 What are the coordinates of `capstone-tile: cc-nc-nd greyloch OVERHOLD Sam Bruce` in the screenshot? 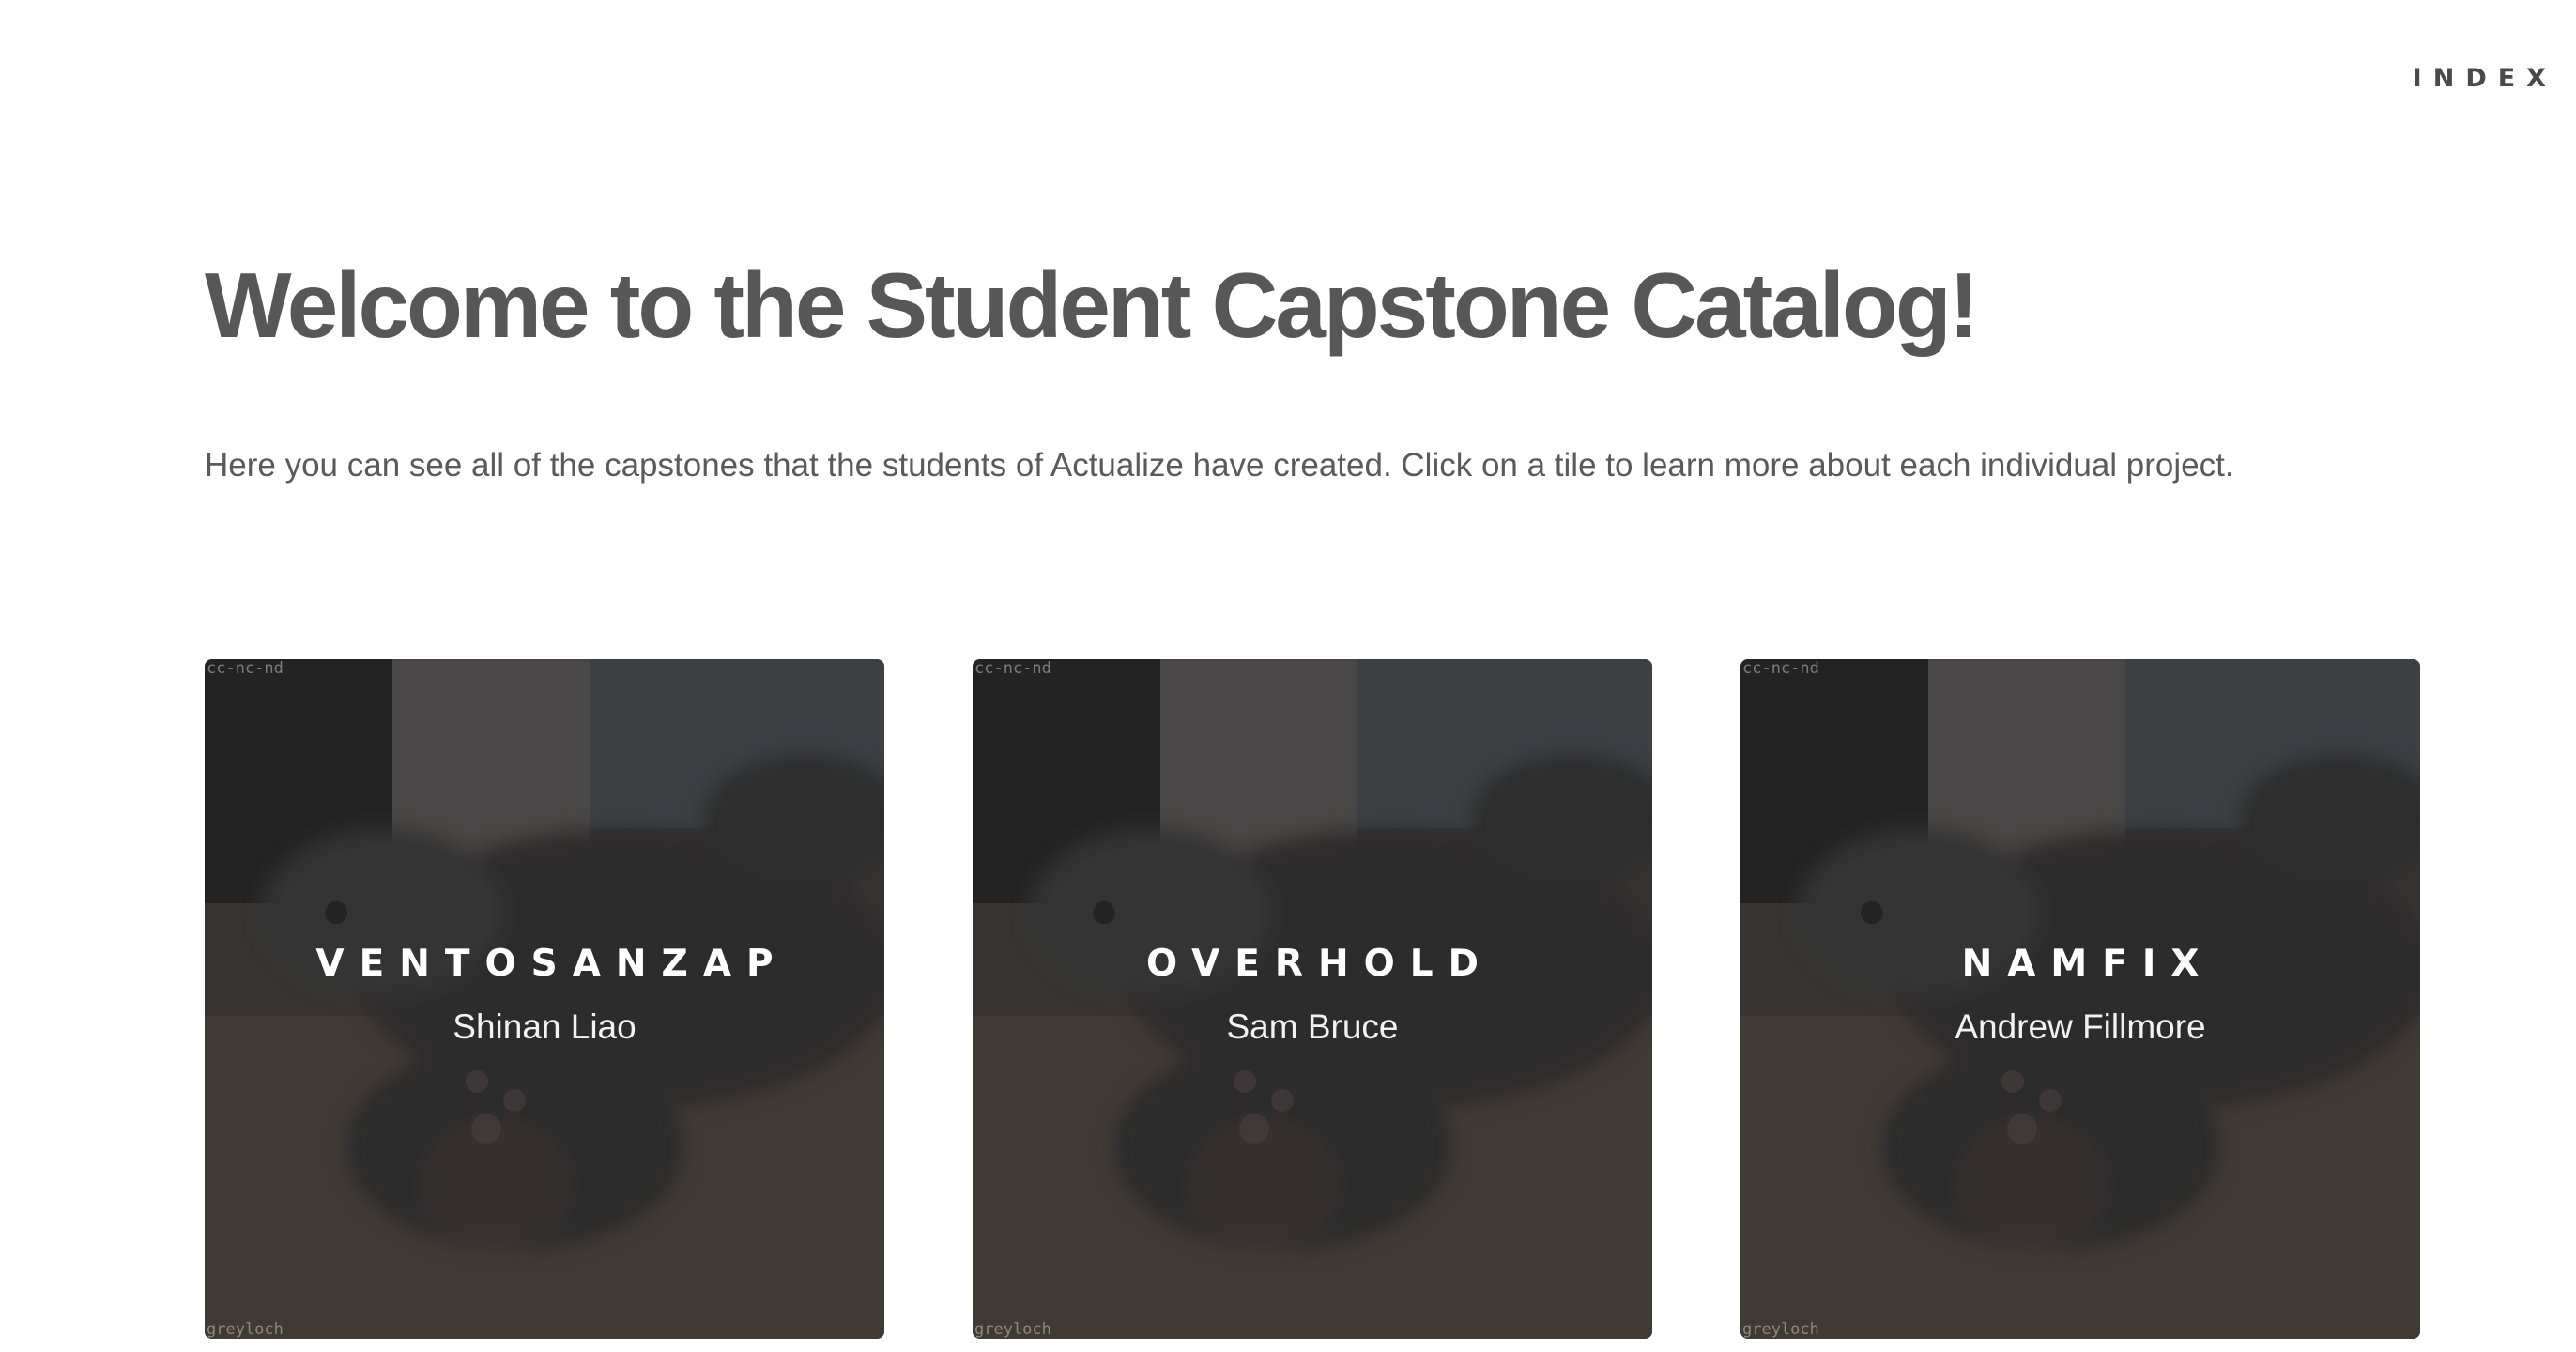 It's located at (1312, 999).